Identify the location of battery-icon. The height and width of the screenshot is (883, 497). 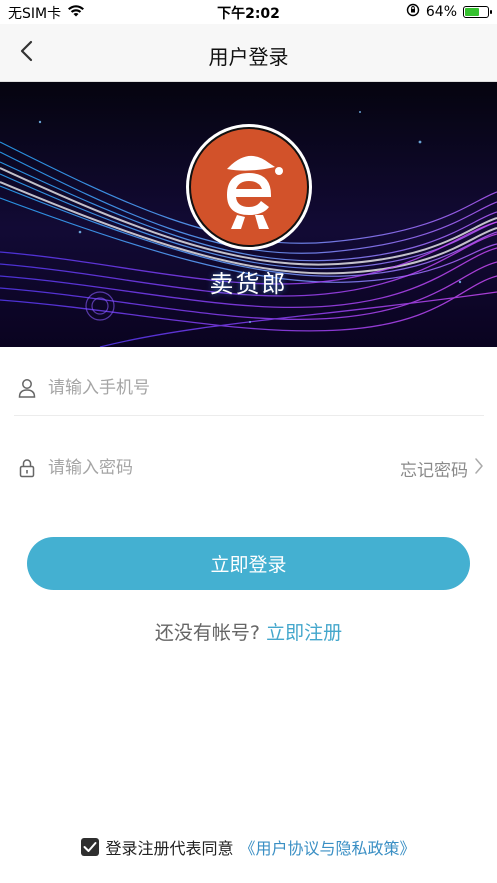
(477, 12).